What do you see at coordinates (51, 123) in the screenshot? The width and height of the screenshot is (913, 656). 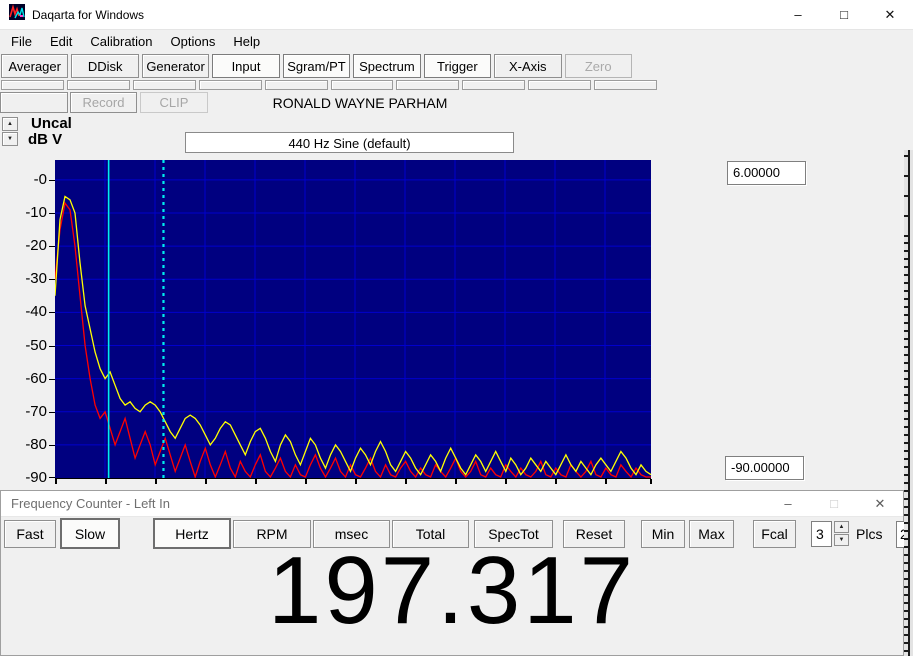 I see `uncal-label: Uncal` at bounding box center [51, 123].